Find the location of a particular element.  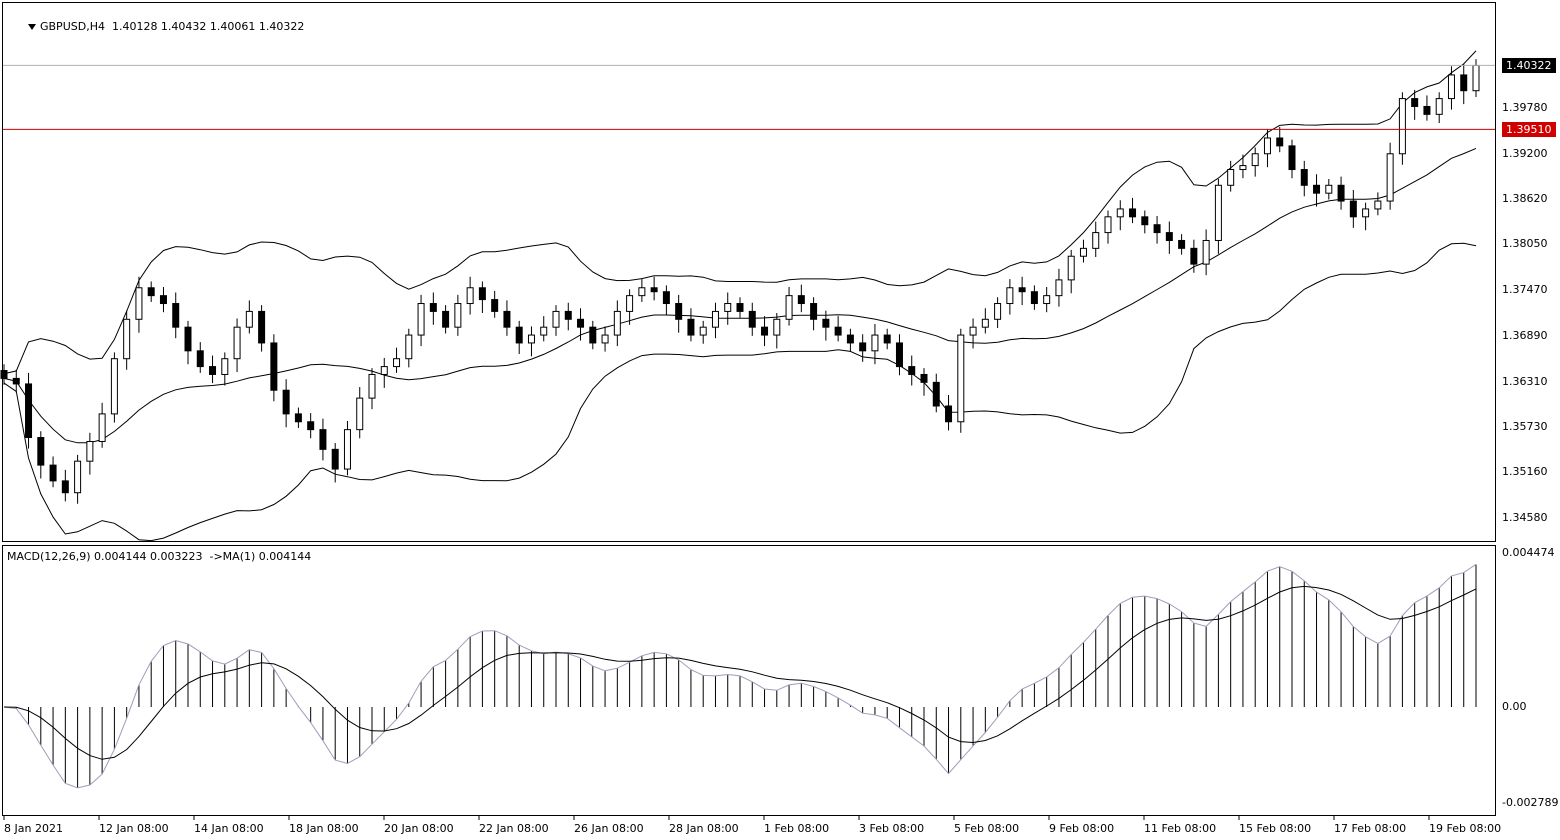

time-tick-label: 5 Feb 08:00 is located at coordinates (987, 828).